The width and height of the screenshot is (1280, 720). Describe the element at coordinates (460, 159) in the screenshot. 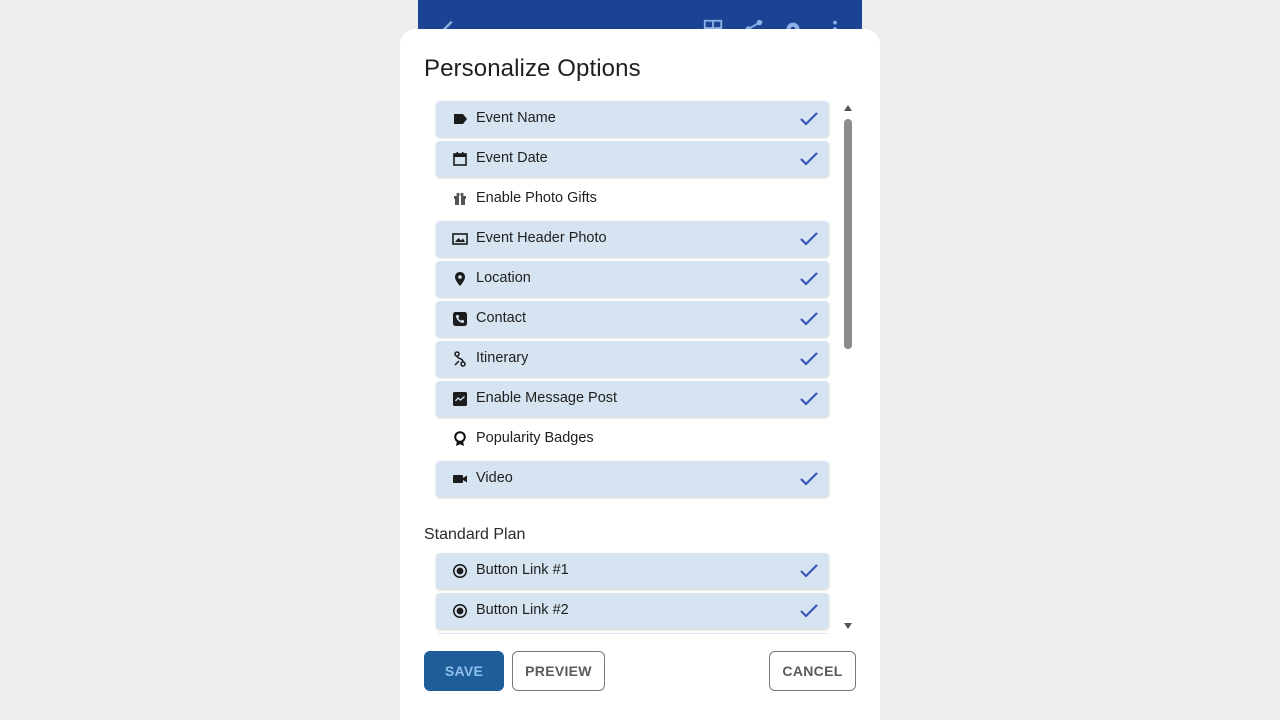

I see `calendar-icon` at that location.